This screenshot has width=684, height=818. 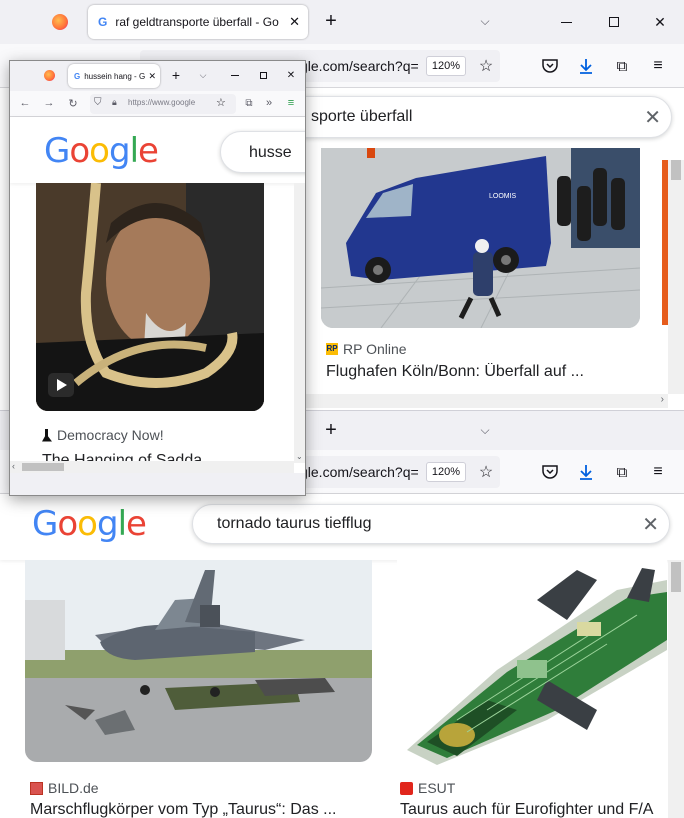 I want to click on result-source: ESUT, so click(x=427, y=788).